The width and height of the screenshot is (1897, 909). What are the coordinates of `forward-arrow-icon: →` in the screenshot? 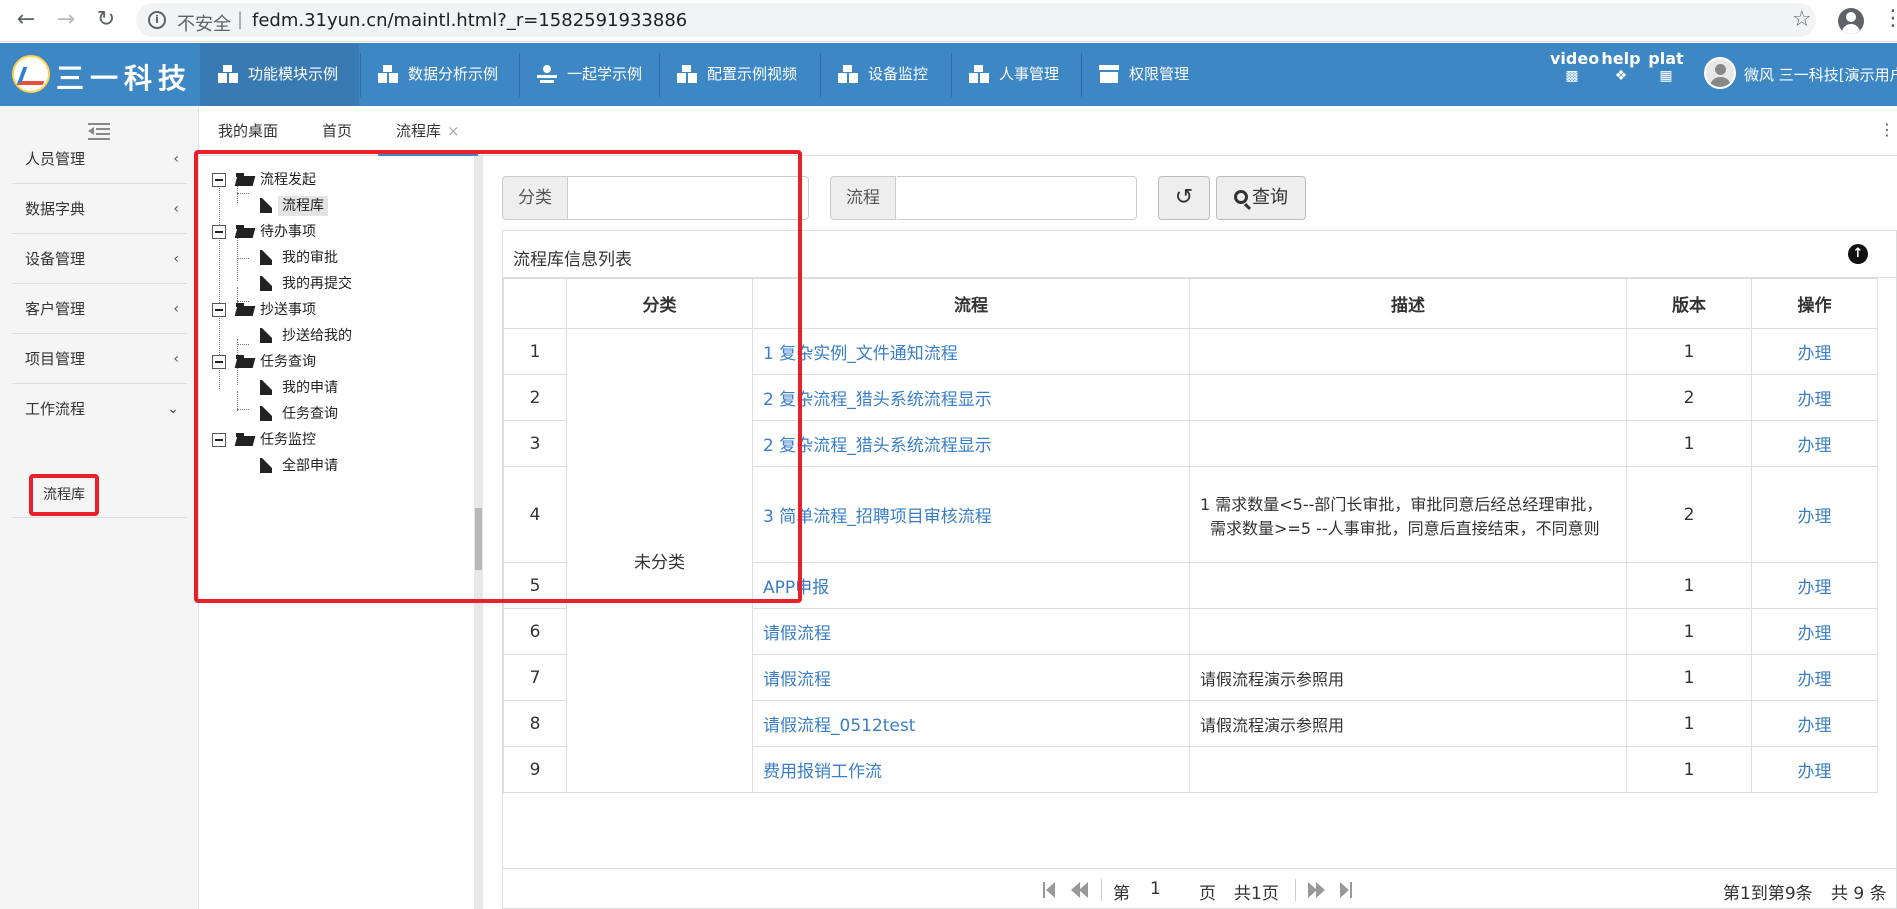 It's located at (66, 20).